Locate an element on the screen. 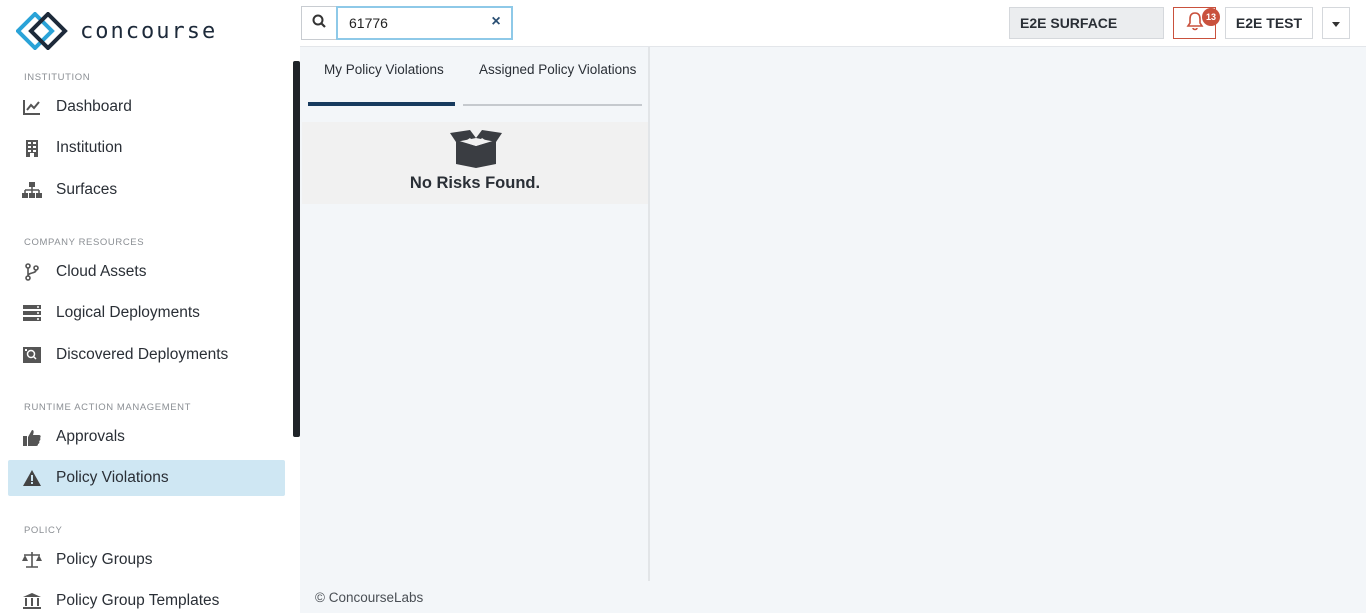  section-policy: POLICY is located at coordinates (43, 530).